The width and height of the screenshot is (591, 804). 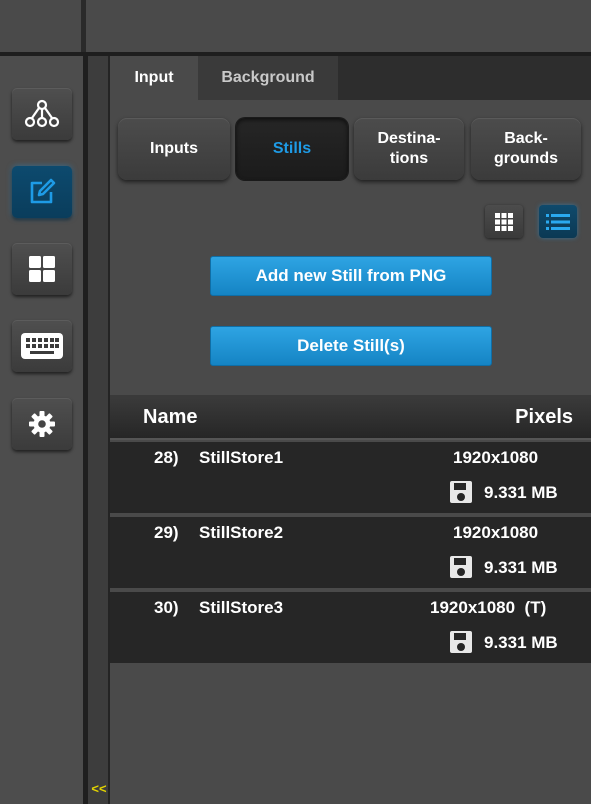 I want to click on column-header-name: Name, so click(x=170, y=417).